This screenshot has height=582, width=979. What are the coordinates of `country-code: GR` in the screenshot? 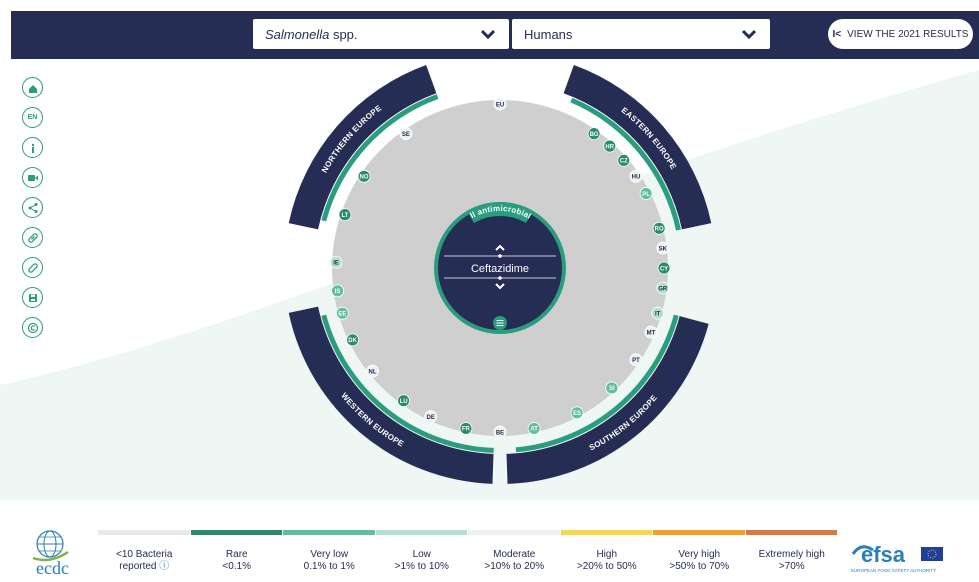 It's located at (663, 289).